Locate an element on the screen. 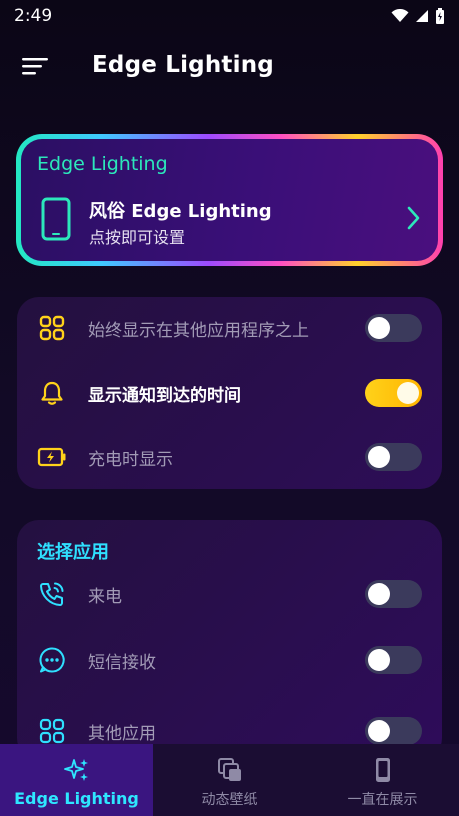  incoming-call-toggle is located at coordinates (393, 594).